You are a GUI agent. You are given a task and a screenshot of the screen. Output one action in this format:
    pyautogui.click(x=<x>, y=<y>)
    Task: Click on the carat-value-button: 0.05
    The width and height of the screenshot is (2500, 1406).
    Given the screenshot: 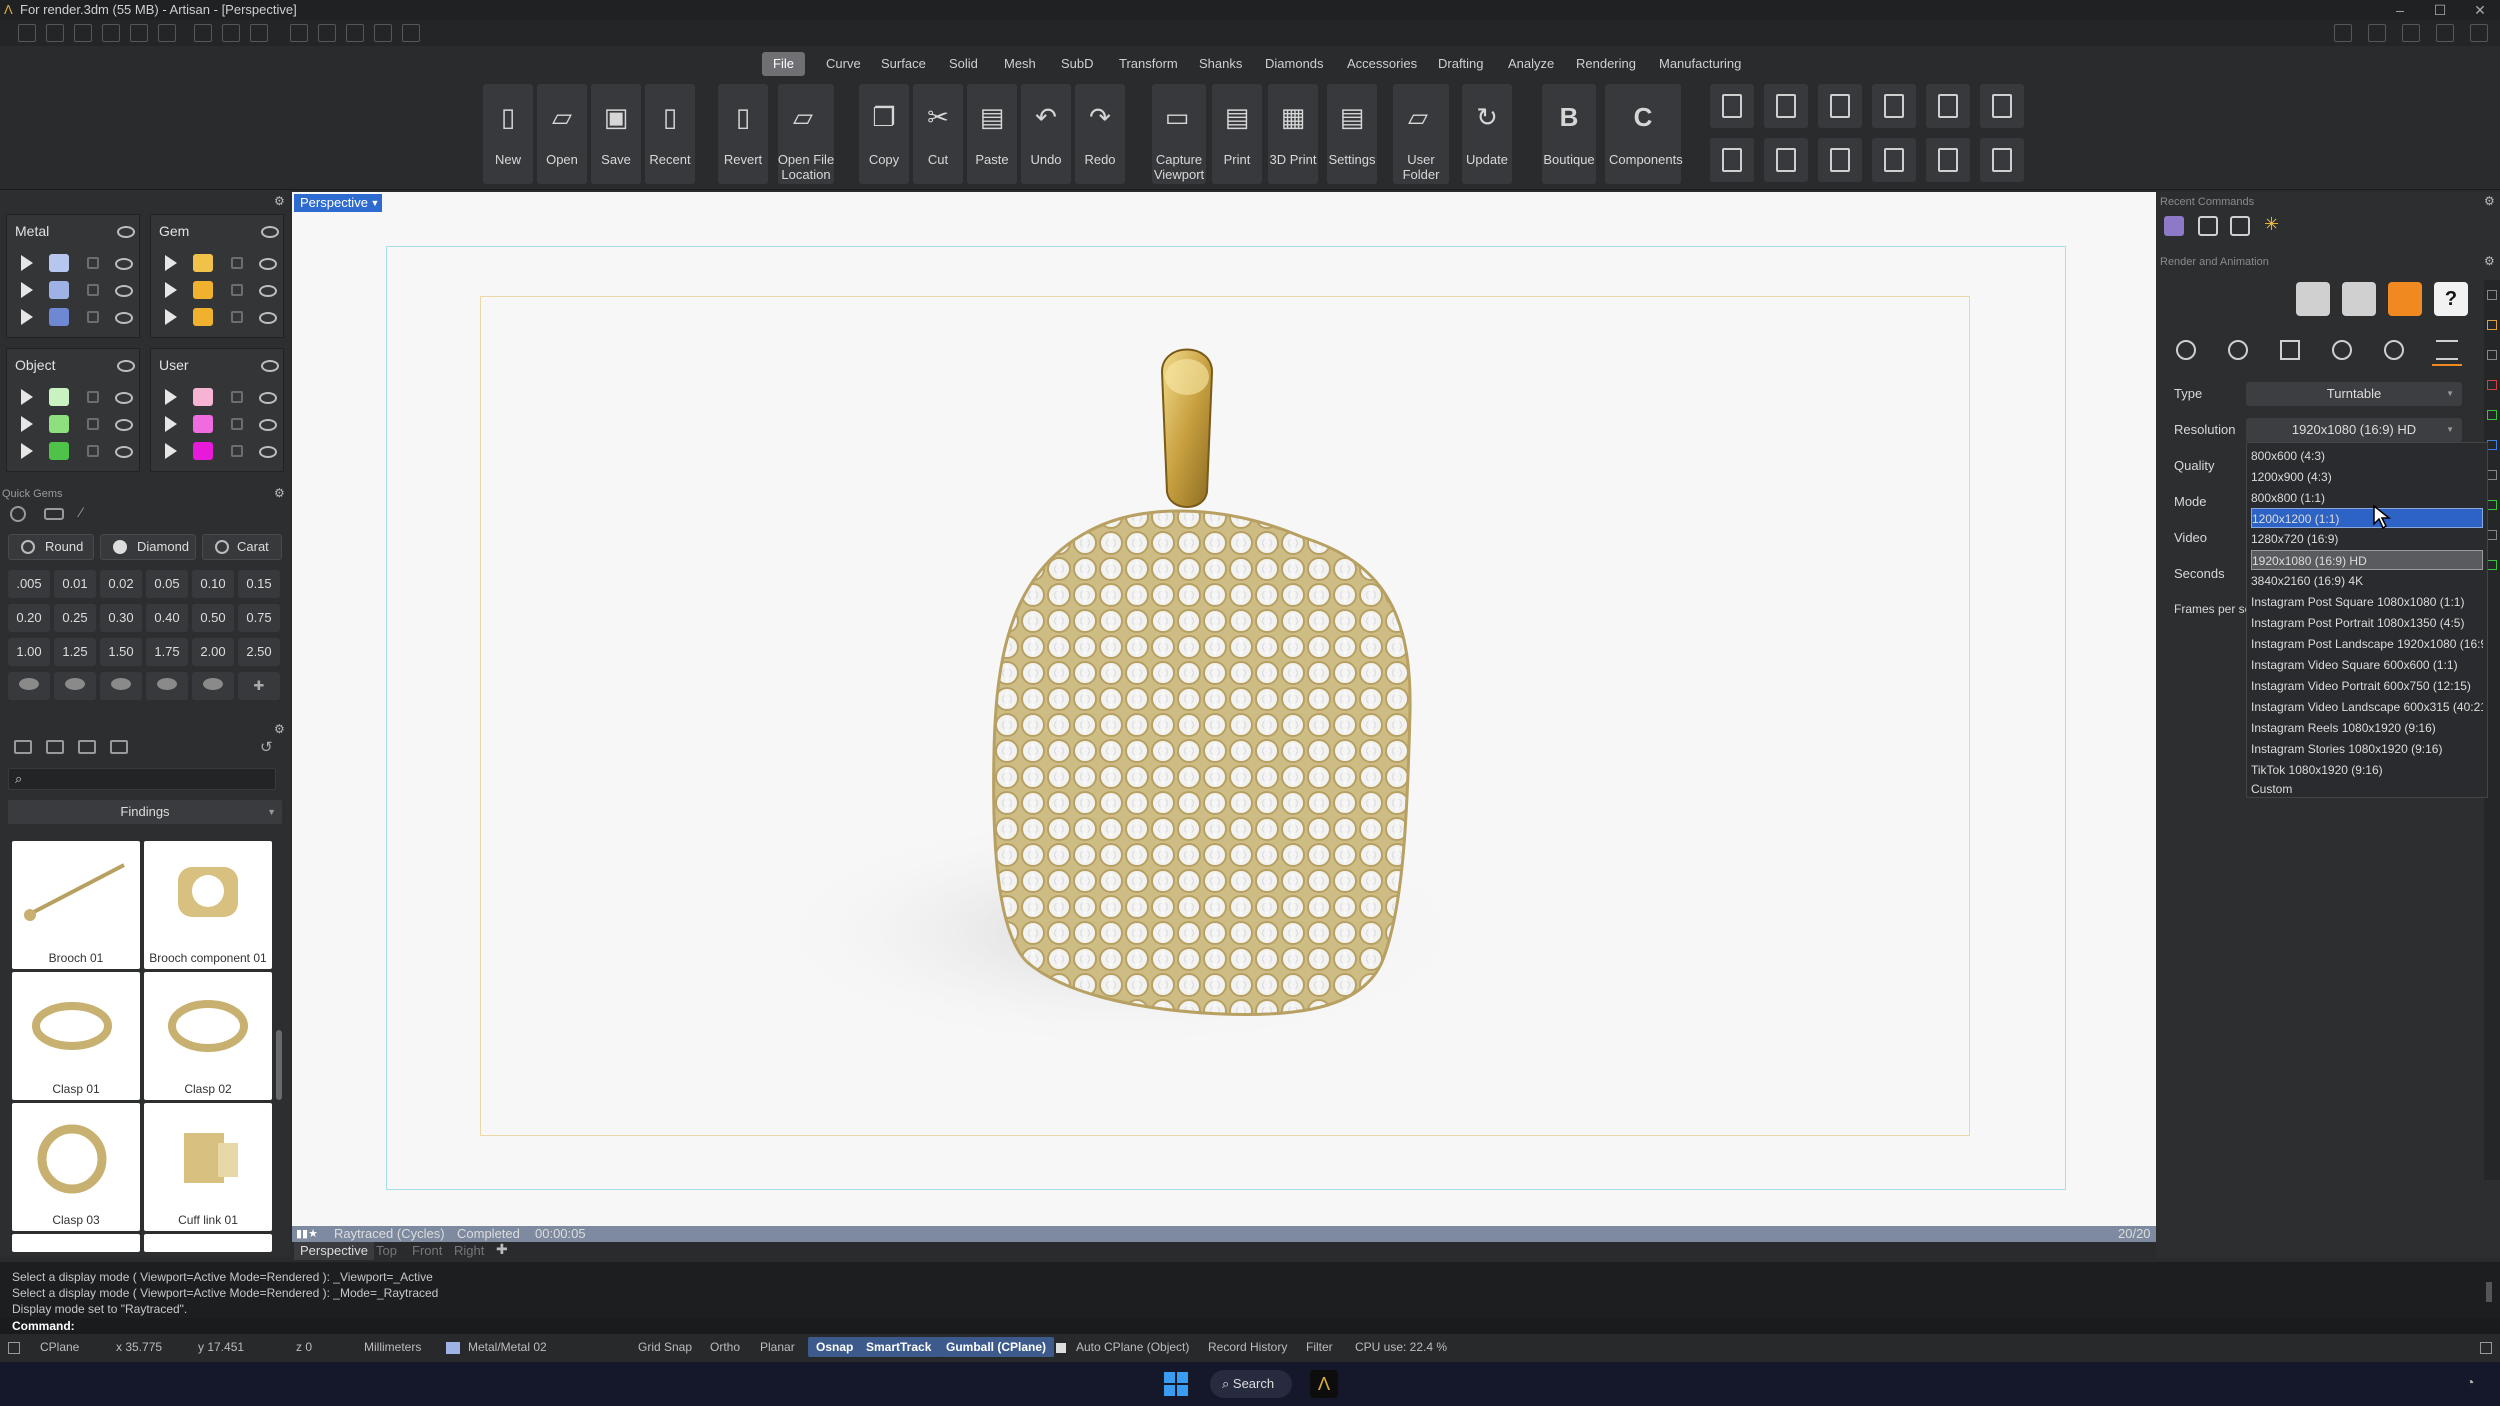 What is the action you would take?
    pyautogui.click(x=167, y=584)
    